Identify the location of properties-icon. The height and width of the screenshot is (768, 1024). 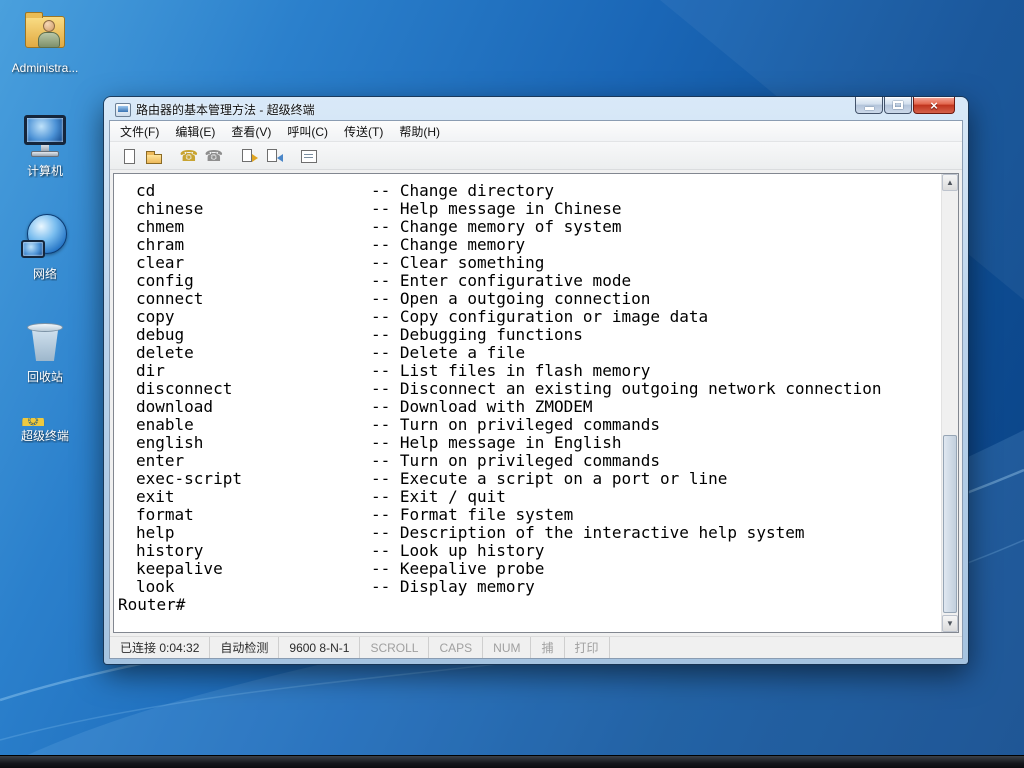
(309, 156).